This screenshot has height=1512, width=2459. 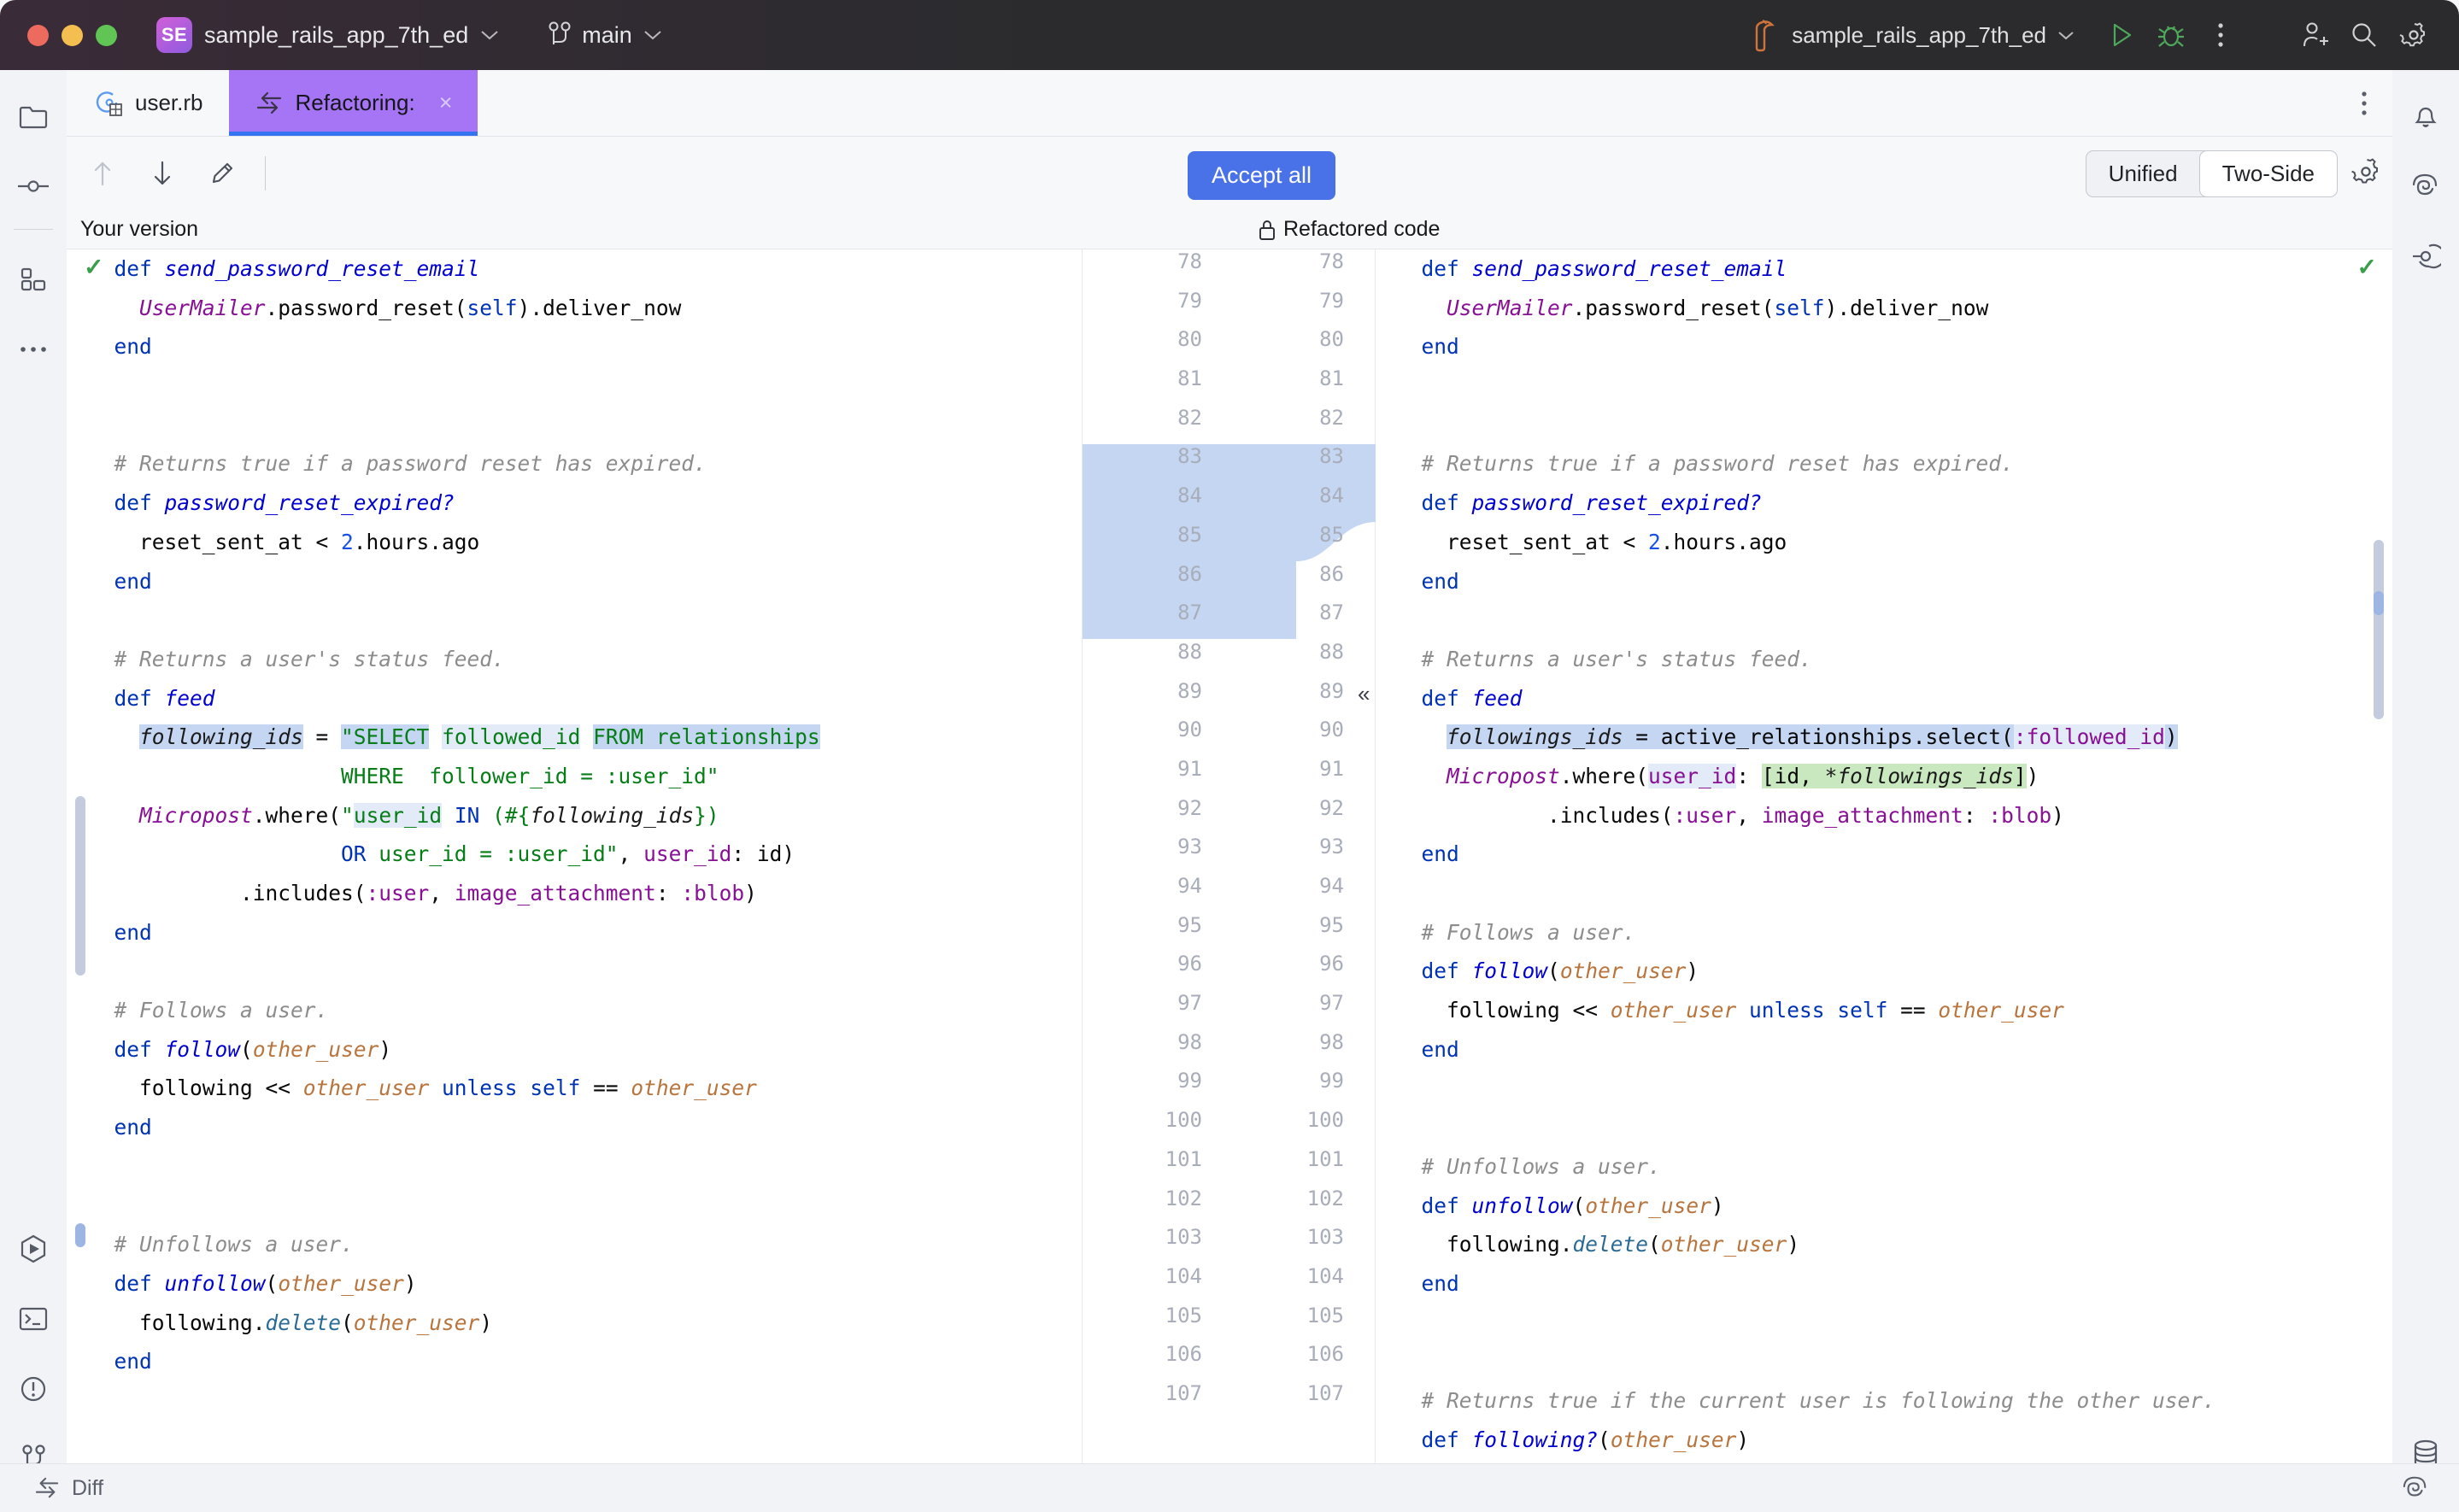 I want to click on right-pane-title-group: Refactored code, so click(x=1349, y=229).